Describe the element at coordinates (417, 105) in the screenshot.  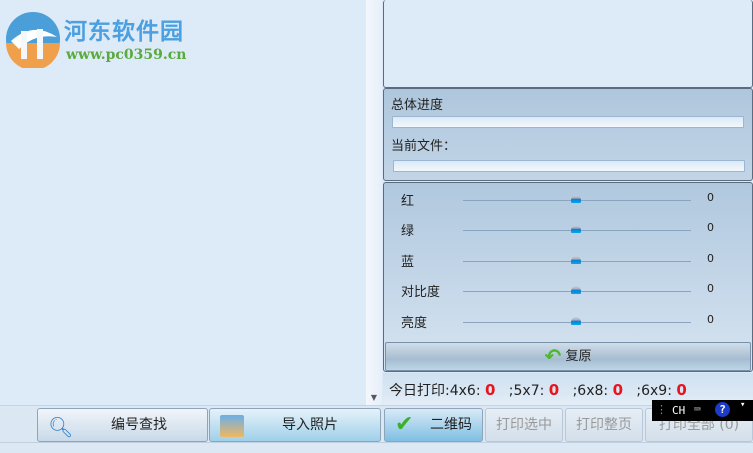
I see `overall-progress-label: 总体进度` at that location.